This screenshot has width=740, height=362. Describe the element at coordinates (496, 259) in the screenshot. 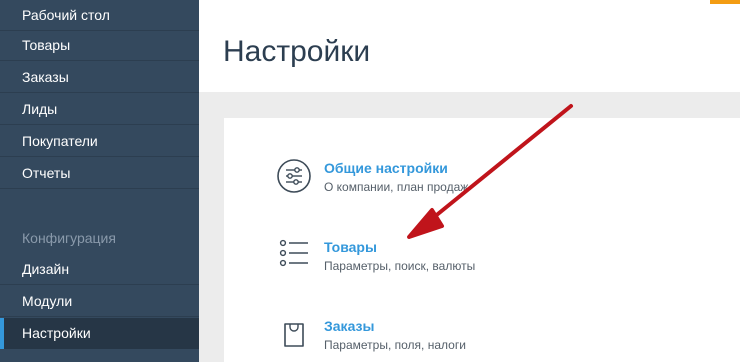

I see `settings-card-products: Товары Параметры, поиск, валюты` at that location.